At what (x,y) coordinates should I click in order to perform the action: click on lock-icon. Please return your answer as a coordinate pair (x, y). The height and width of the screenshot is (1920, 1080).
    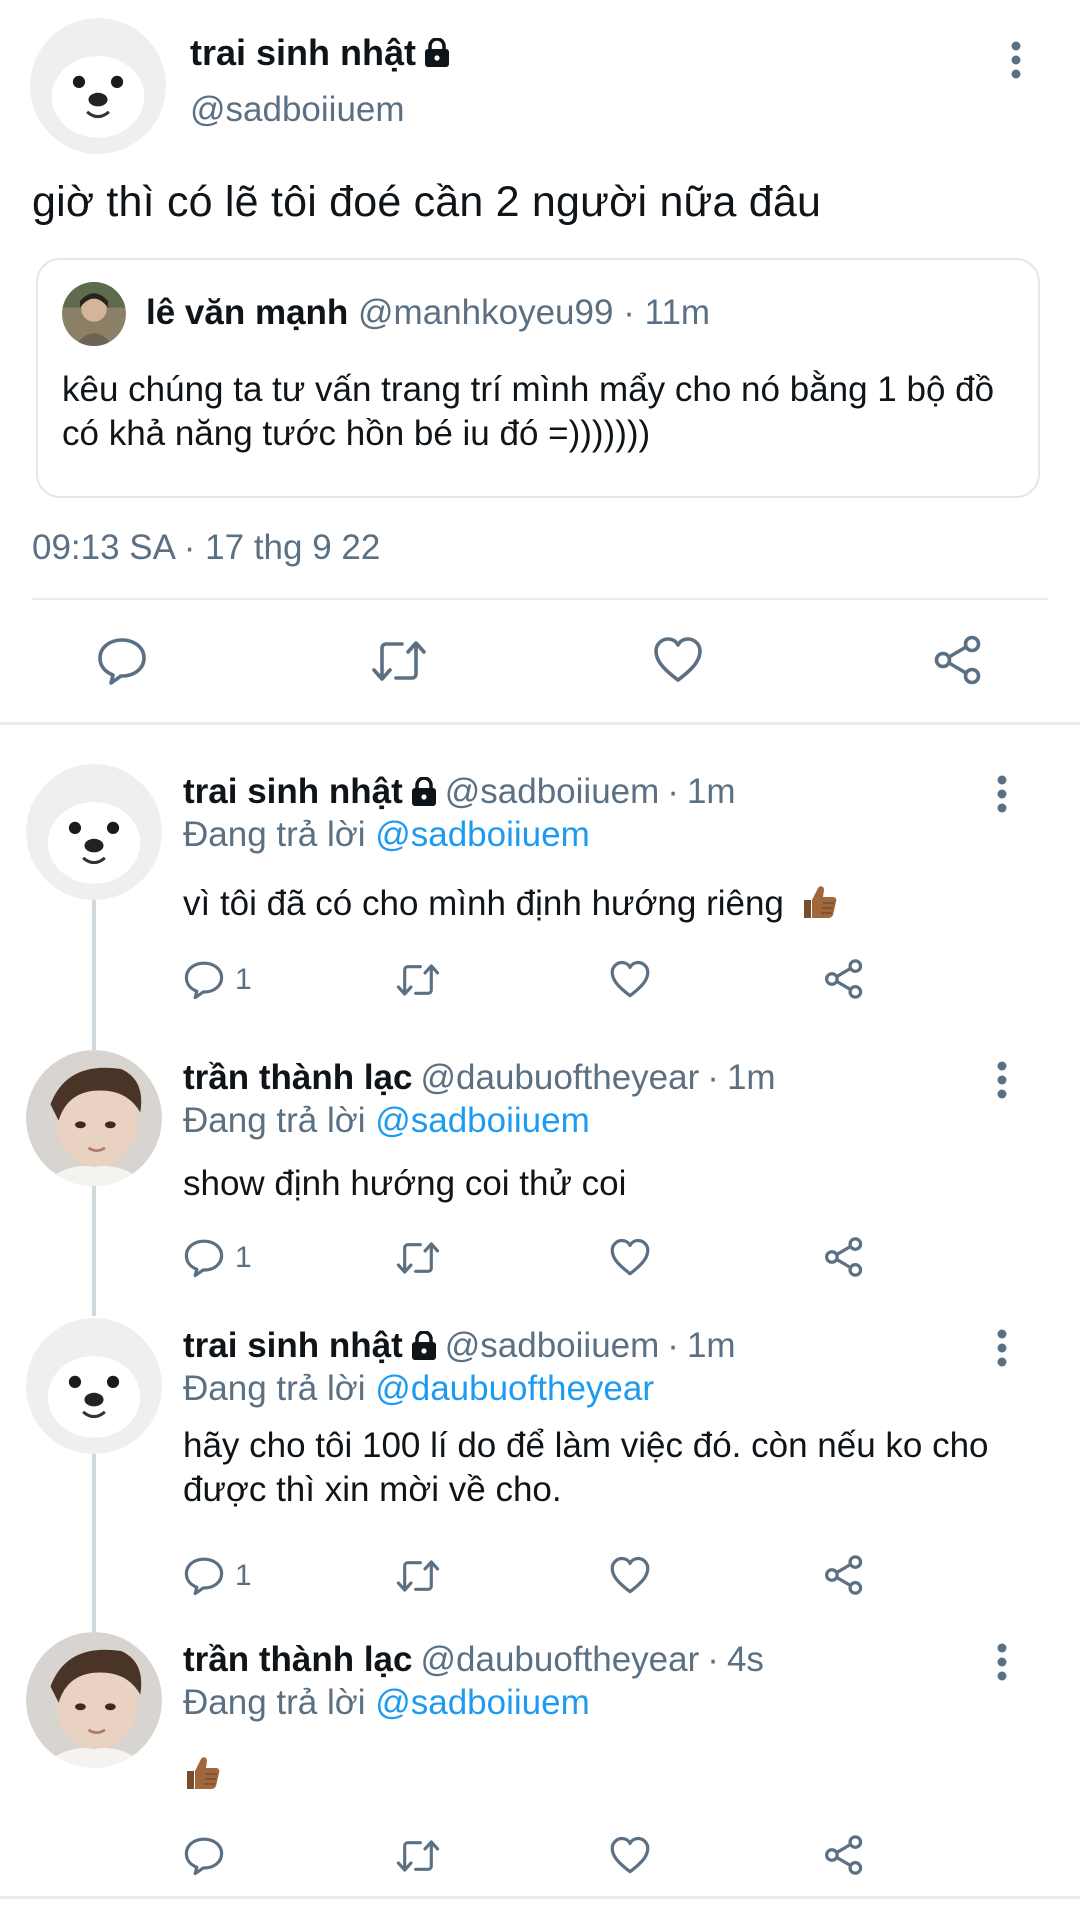
    Looking at the image, I should click on (424, 792).